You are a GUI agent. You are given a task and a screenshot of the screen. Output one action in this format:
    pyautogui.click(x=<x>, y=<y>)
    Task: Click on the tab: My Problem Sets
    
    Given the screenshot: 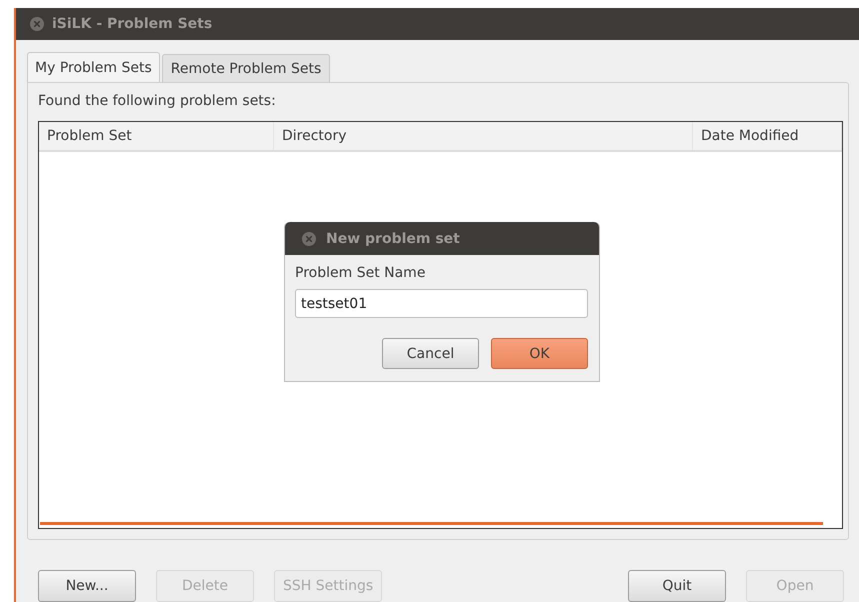 What is the action you would take?
    pyautogui.click(x=93, y=67)
    